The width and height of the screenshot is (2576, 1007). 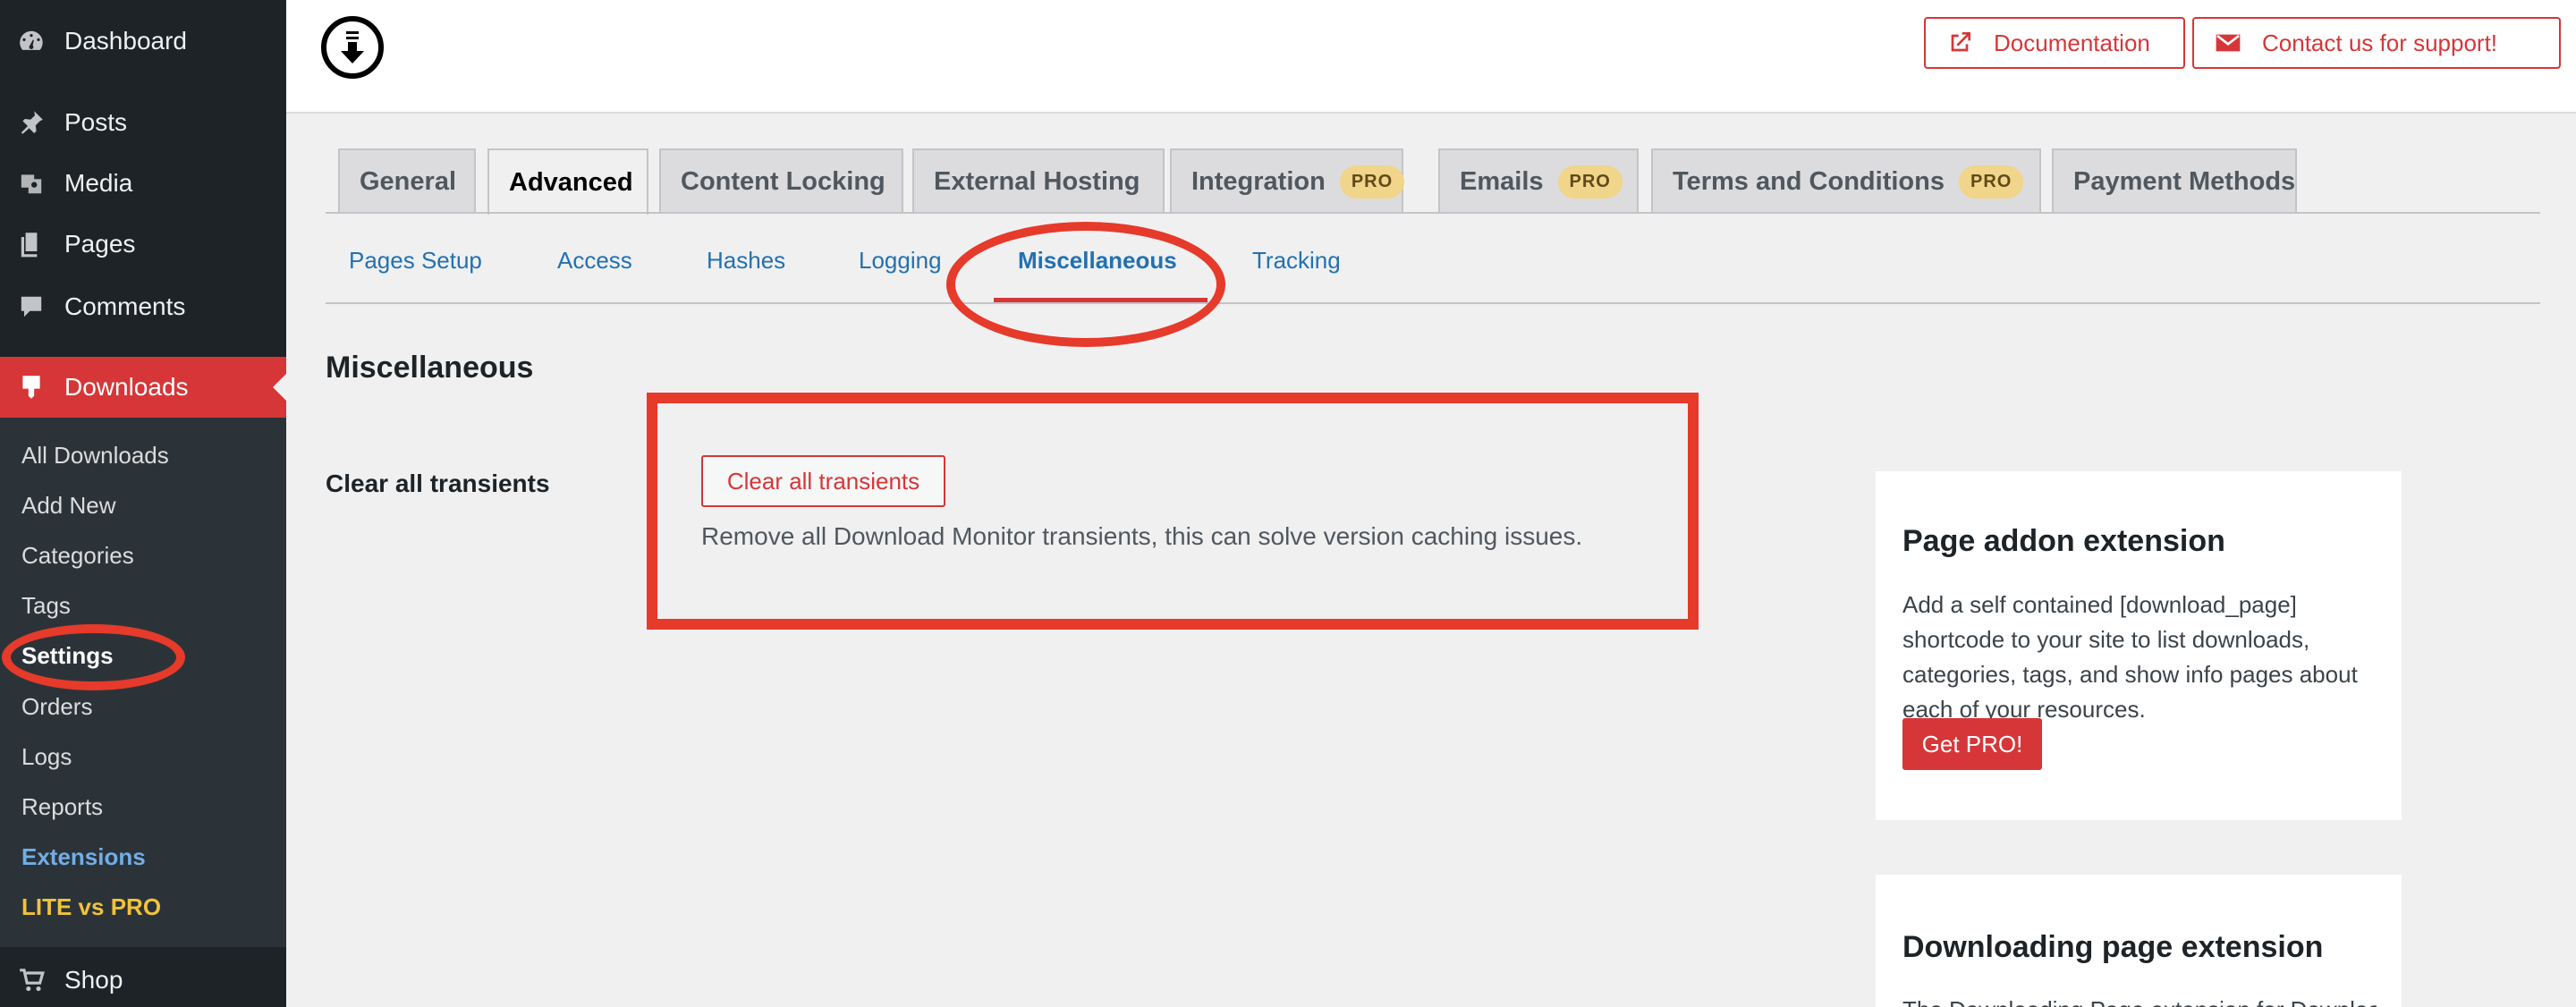 What do you see at coordinates (1173, 511) in the screenshot?
I see `annotation-highlight-box` at bounding box center [1173, 511].